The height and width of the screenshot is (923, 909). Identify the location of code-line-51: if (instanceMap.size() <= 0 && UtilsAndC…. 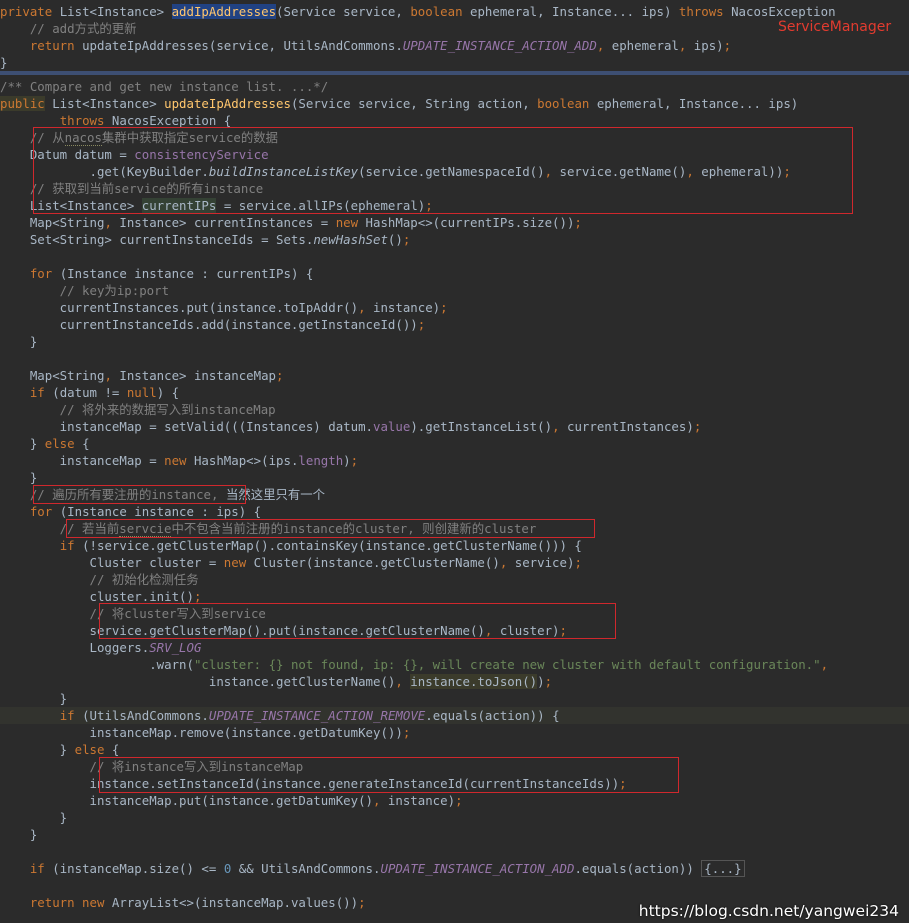
(454, 868).